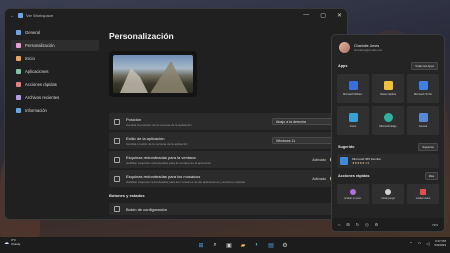  Describe the element at coordinates (353, 126) in the screenshot. I see `app-name: Fotos` at that location.